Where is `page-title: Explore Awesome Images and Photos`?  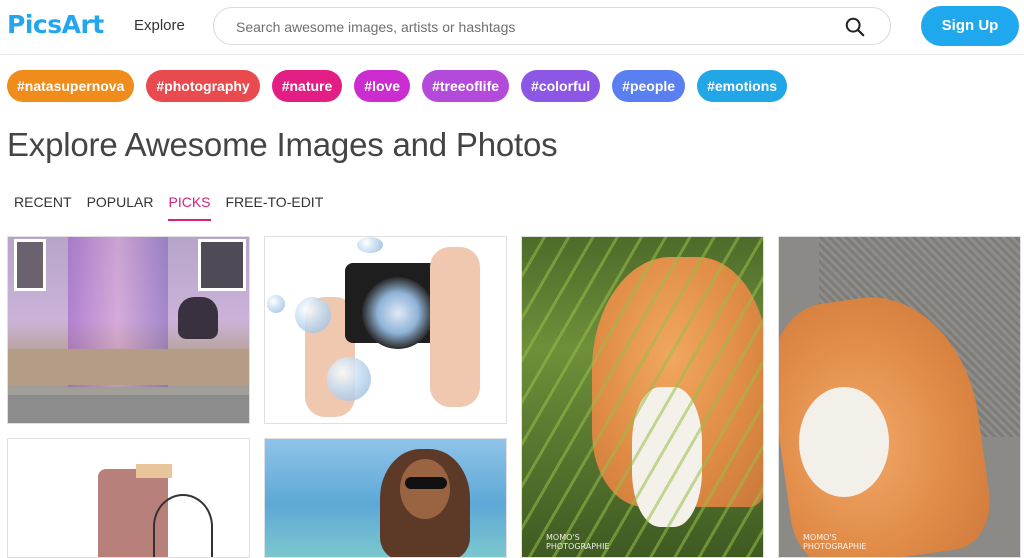
page-title: Explore Awesome Images and Photos is located at coordinates (282, 144).